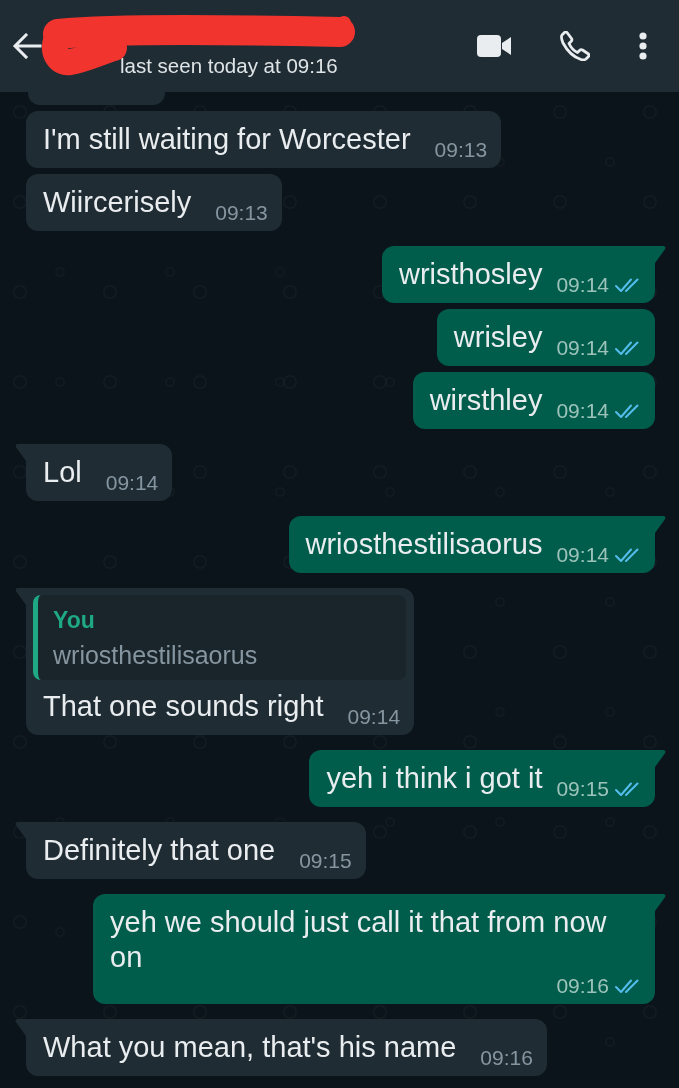  Describe the element at coordinates (359, 940) in the screenshot. I see `message-text: yeh we should just call it that from now on` at that location.